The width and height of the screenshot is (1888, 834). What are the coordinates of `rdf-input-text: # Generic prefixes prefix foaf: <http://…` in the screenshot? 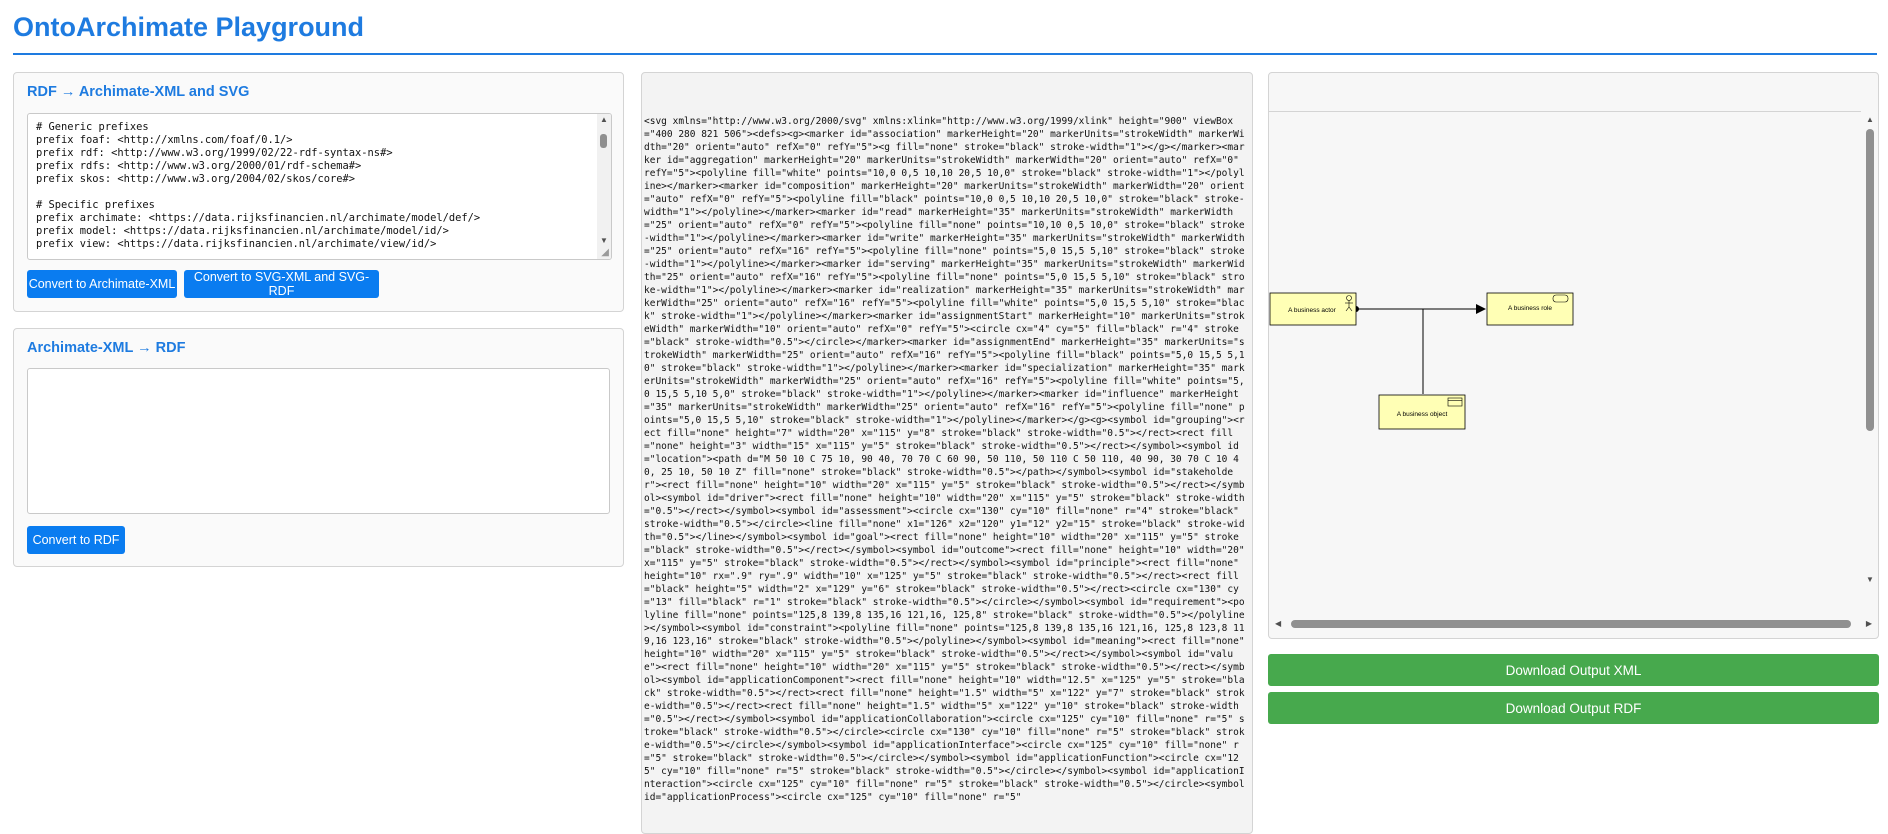 It's located at (319, 182).